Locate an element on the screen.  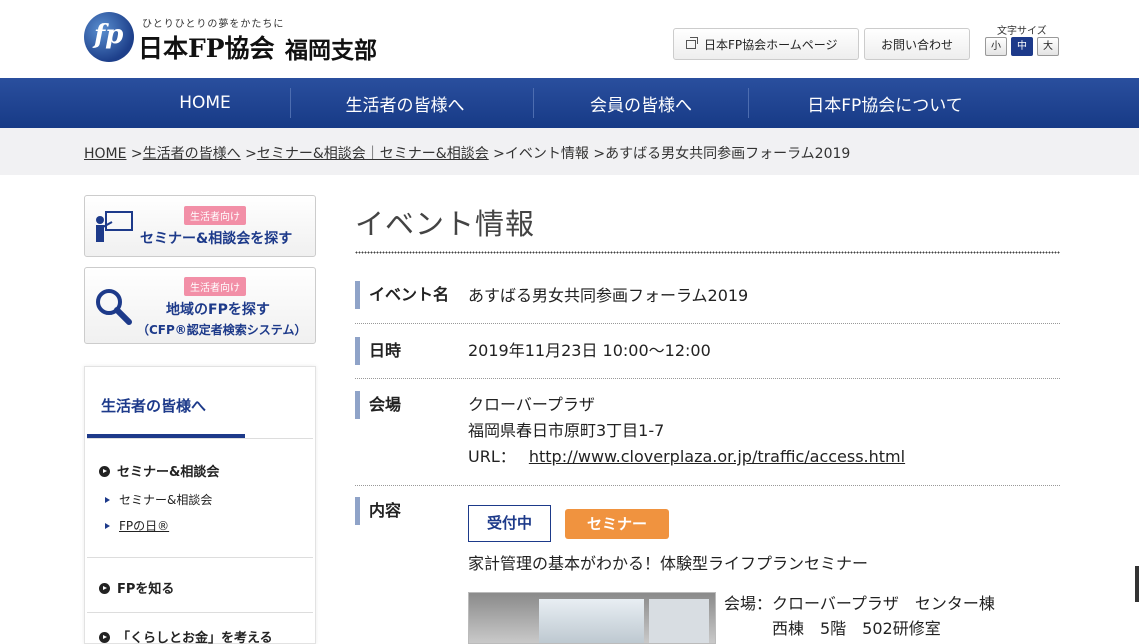
sidebar-menu-heading: 生活者の皆様へ is located at coordinates (153, 405).